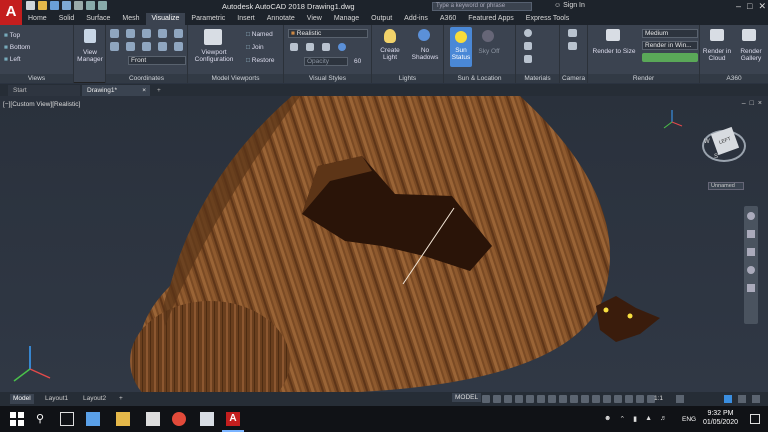 The width and height of the screenshot is (768, 432). I want to click on isodraft-icon, so click(530, 399).